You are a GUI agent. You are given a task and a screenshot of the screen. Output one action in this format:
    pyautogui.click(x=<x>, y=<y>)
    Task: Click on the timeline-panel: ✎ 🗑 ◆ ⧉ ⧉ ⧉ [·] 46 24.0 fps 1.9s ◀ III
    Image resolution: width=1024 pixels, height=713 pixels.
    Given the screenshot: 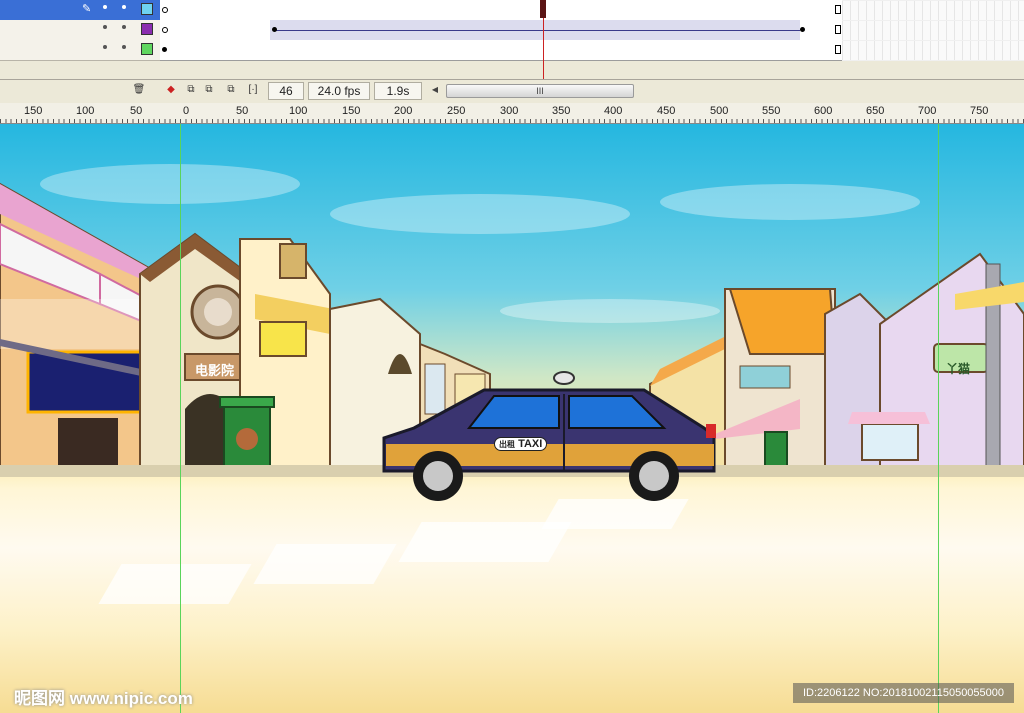 What is the action you would take?
    pyautogui.click(x=512, y=51)
    